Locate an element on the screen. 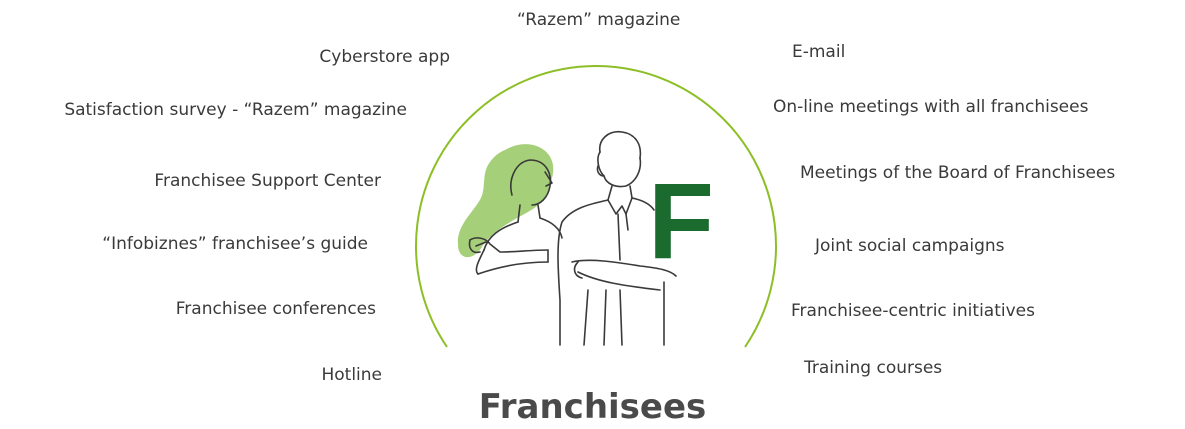 This screenshot has height=429, width=1185. logo-letter: F is located at coordinates (681, 220).